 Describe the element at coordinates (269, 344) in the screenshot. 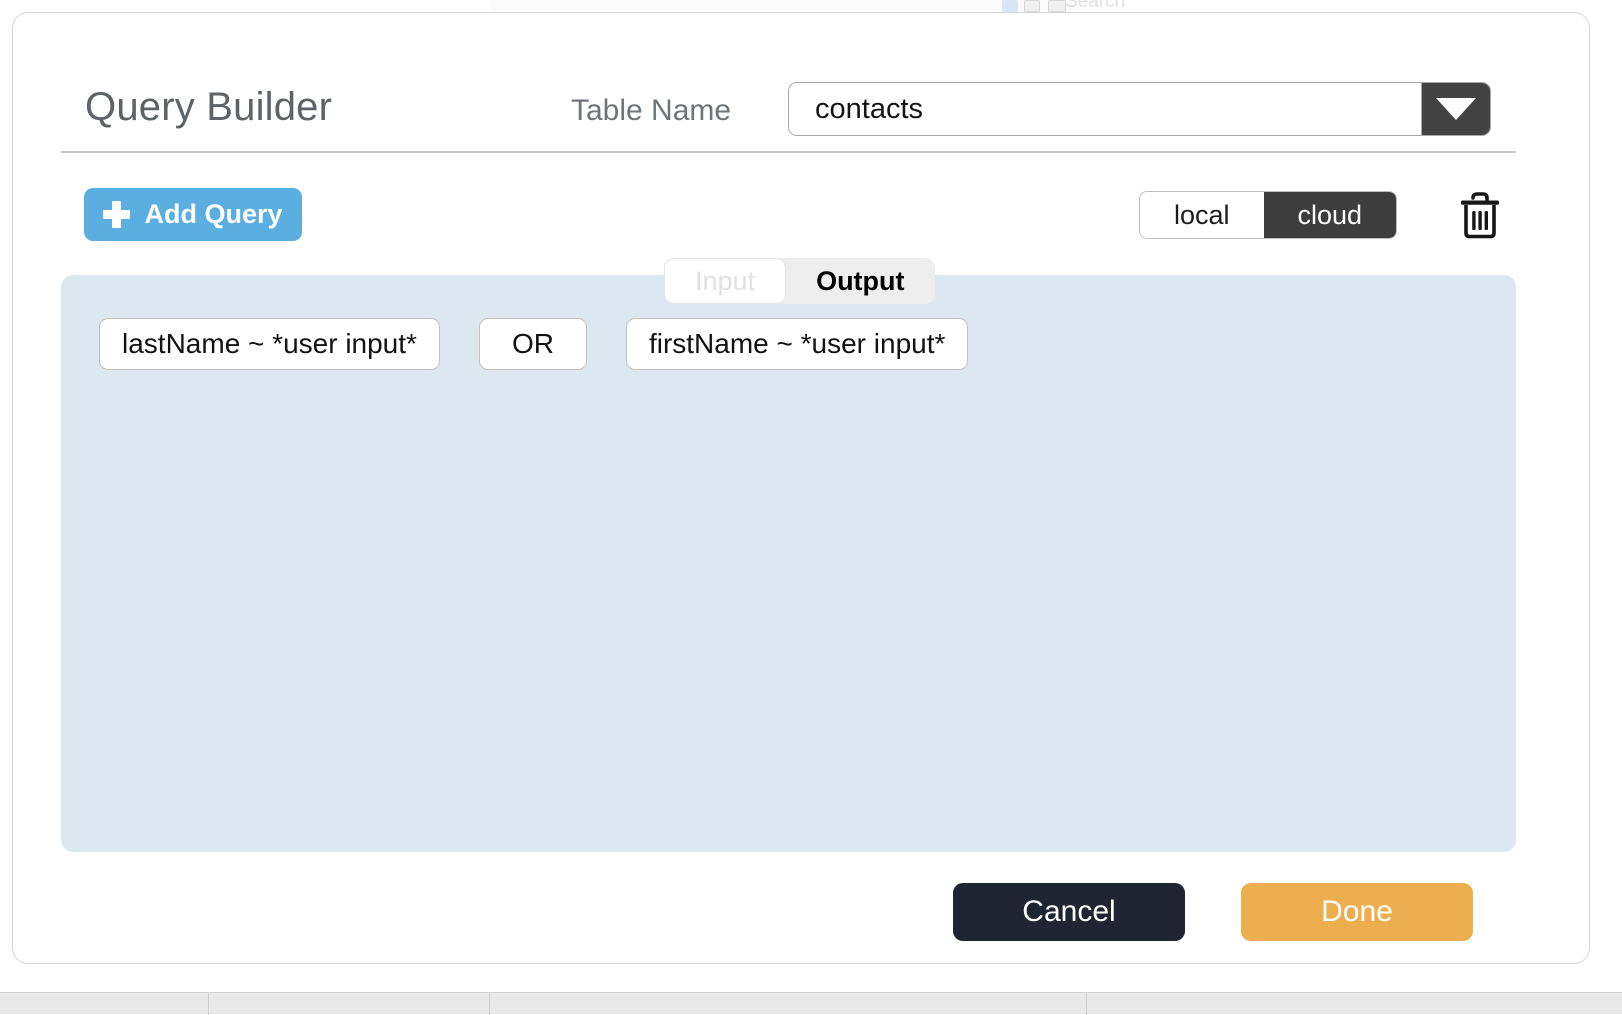

I see `query-condition-pill: lastName ~ *user input*` at that location.